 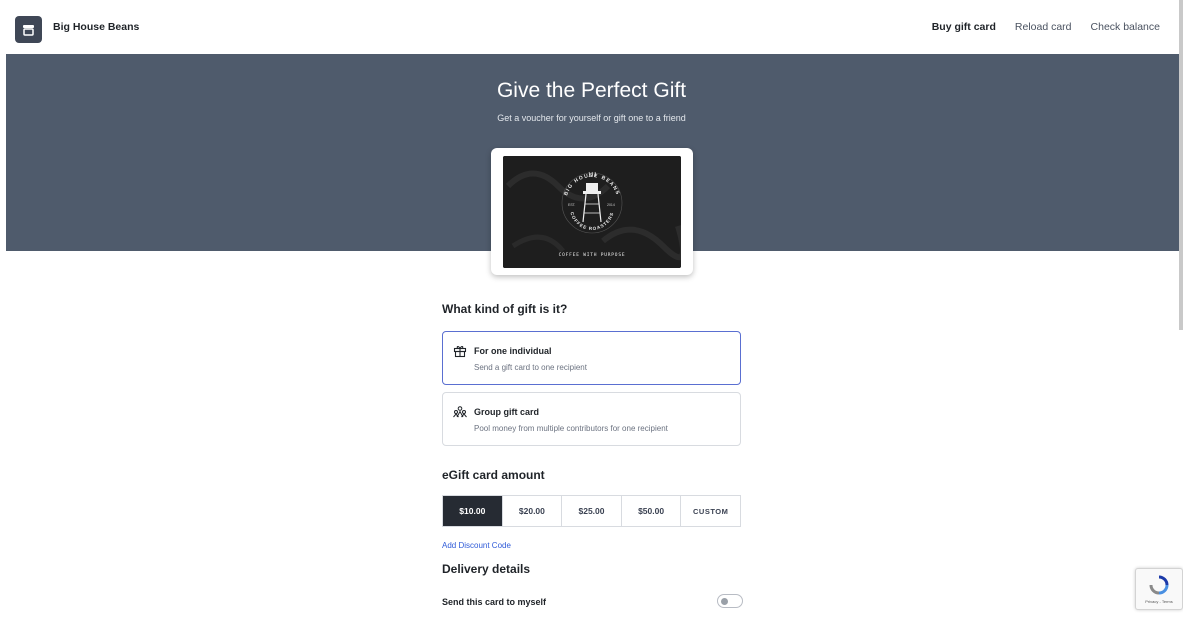 I want to click on amount-heading: eGift card amount, so click(x=493, y=475).